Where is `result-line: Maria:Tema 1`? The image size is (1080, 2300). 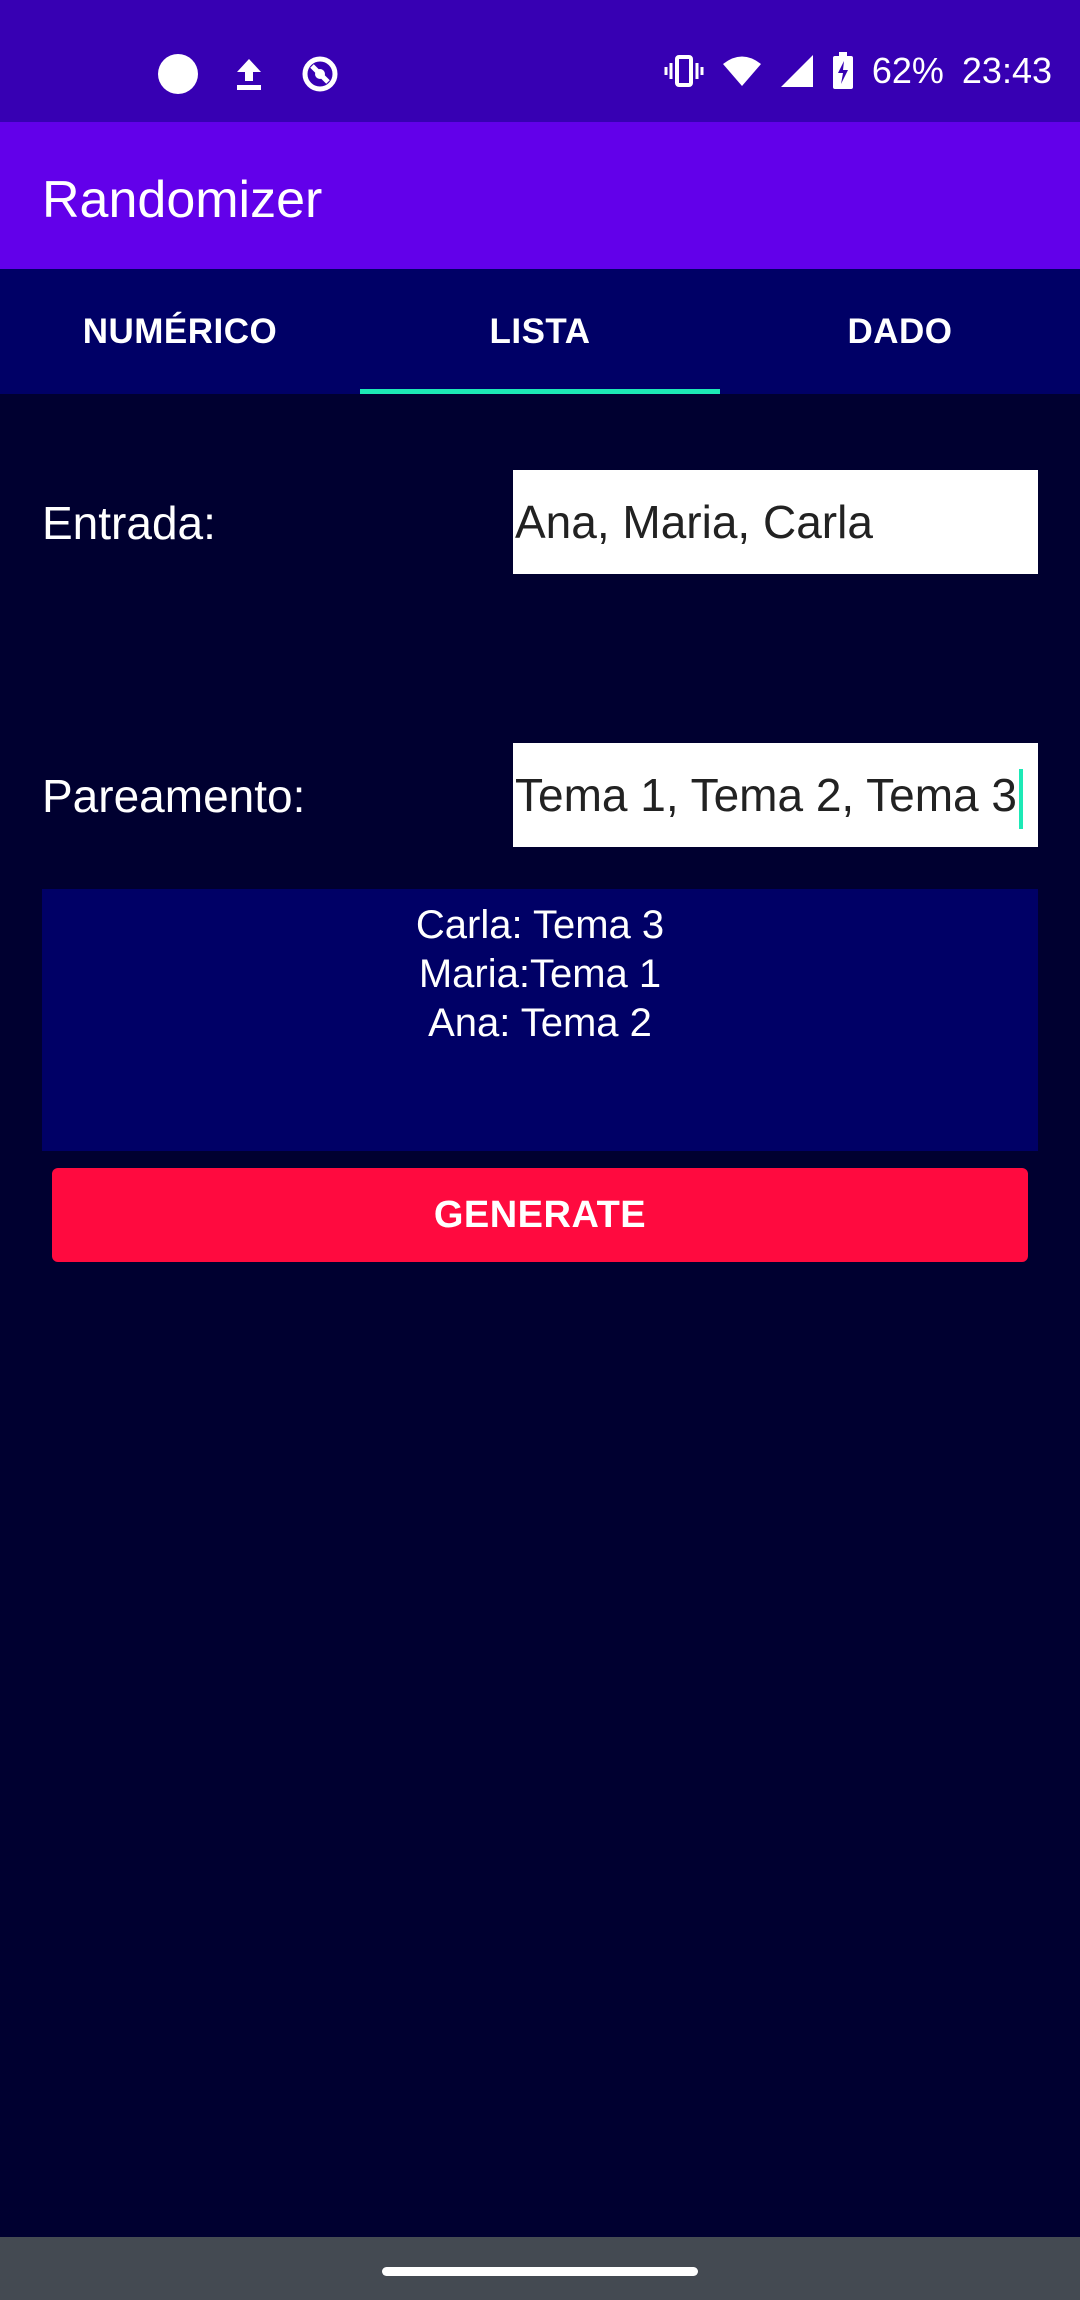 result-line: Maria:Tema 1 is located at coordinates (540, 974).